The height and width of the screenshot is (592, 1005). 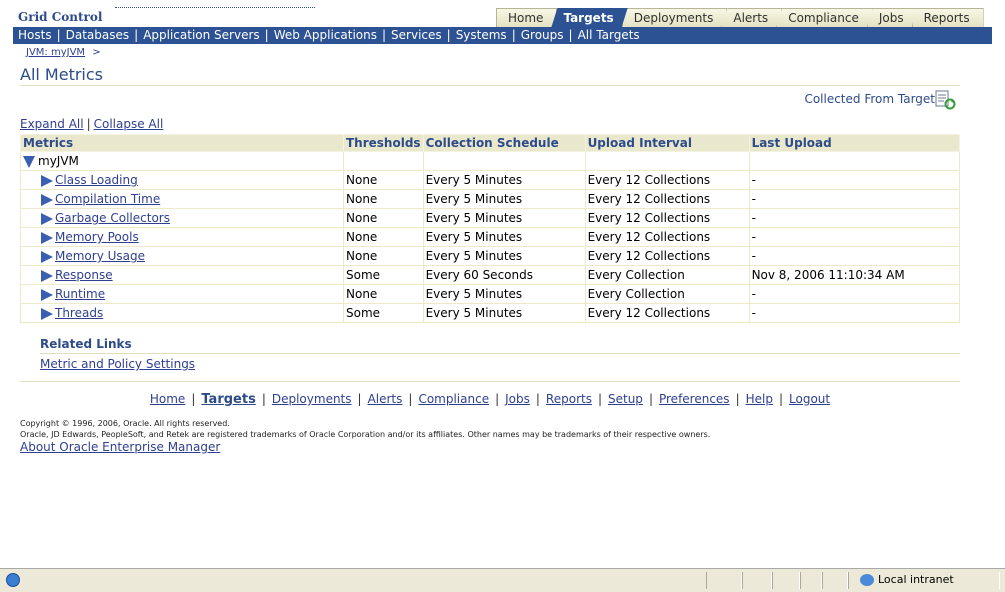 What do you see at coordinates (84, 275) in the screenshot?
I see `metric-link: Response` at bounding box center [84, 275].